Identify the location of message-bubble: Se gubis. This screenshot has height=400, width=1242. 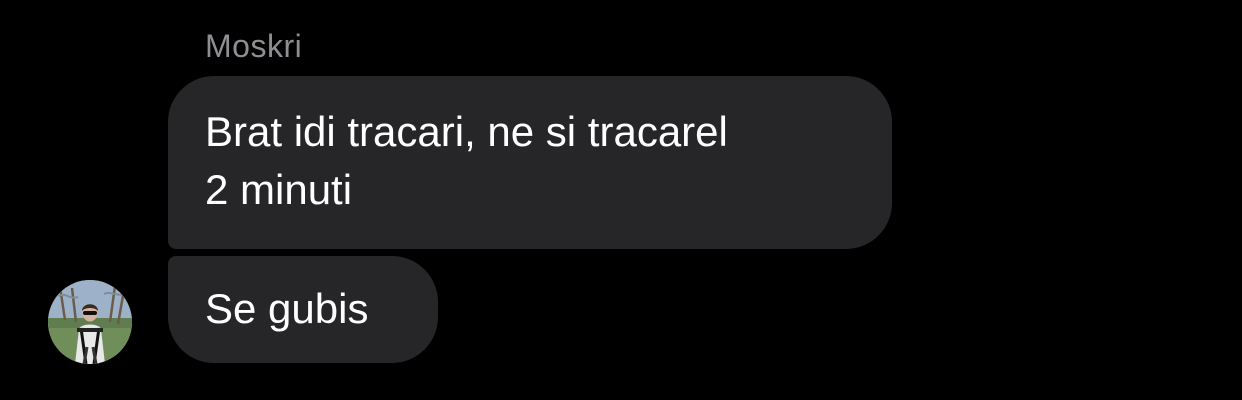
(303, 309).